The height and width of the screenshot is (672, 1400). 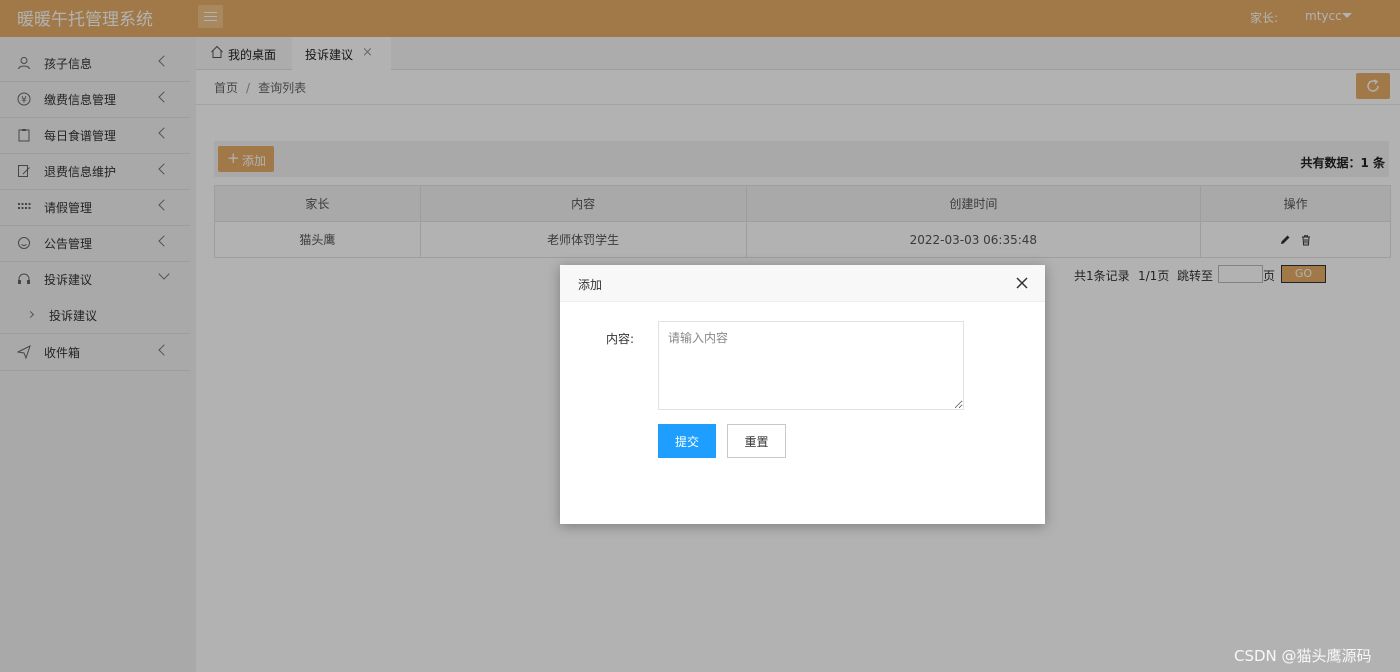 What do you see at coordinates (1022, 283) in the screenshot?
I see `close-icon` at bounding box center [1022, 283].